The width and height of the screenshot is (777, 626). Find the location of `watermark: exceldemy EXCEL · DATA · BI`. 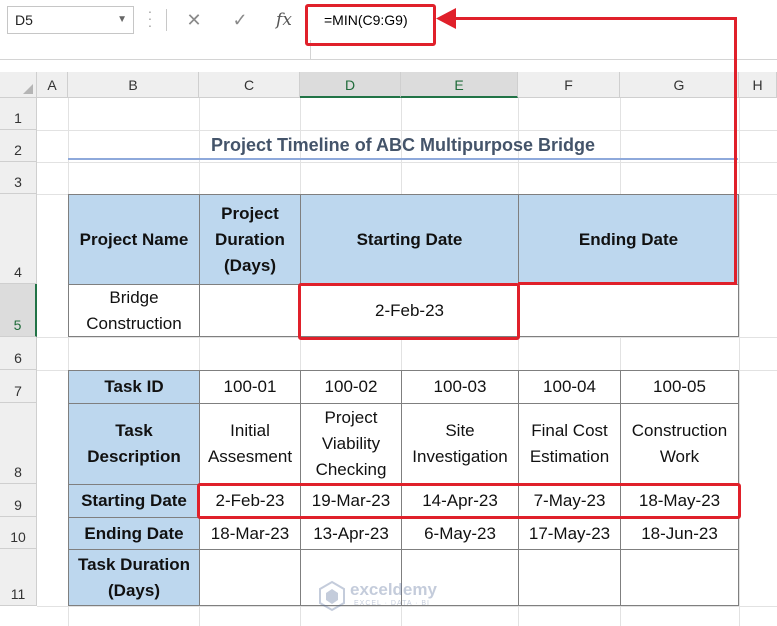

watermark: exceldemy EXCEL · DATA · BI is located at coordinates (393, 596).